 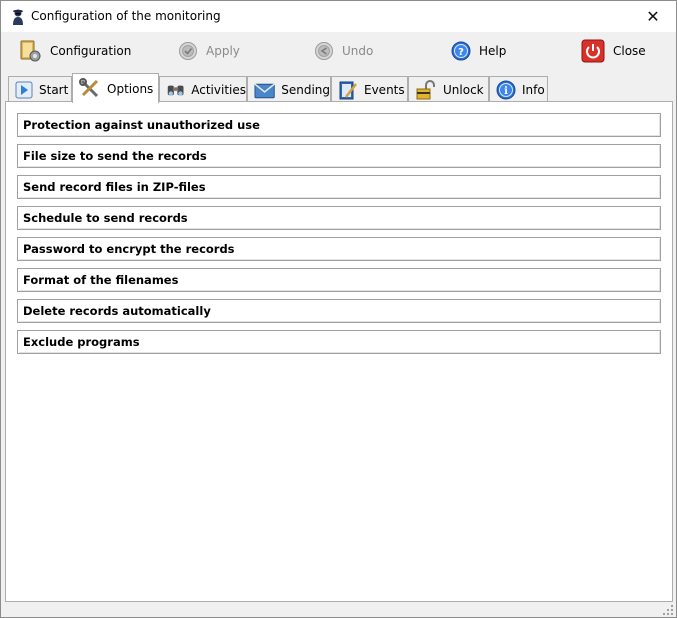 What do you see at coordinates (533, 89) in the screenshot?
I see `tab-info-label: Info` at bounding box center [533, 89].